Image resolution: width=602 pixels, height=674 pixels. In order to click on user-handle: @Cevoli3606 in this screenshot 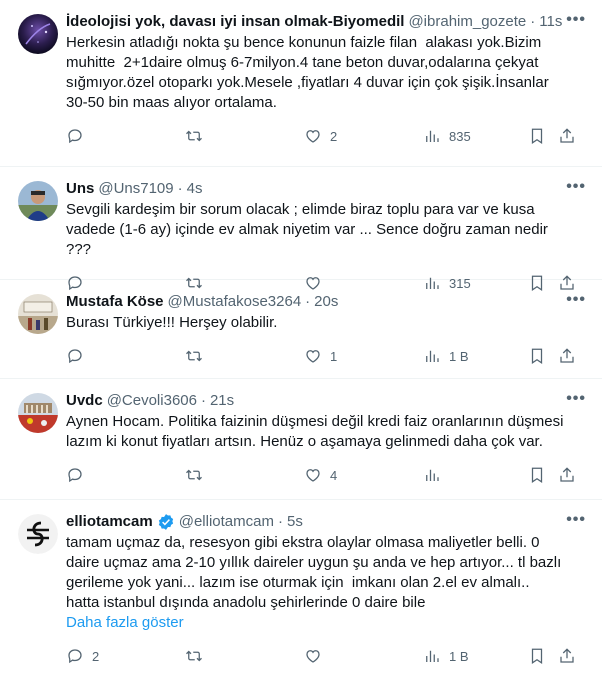, I will do `click(152, 401)`.